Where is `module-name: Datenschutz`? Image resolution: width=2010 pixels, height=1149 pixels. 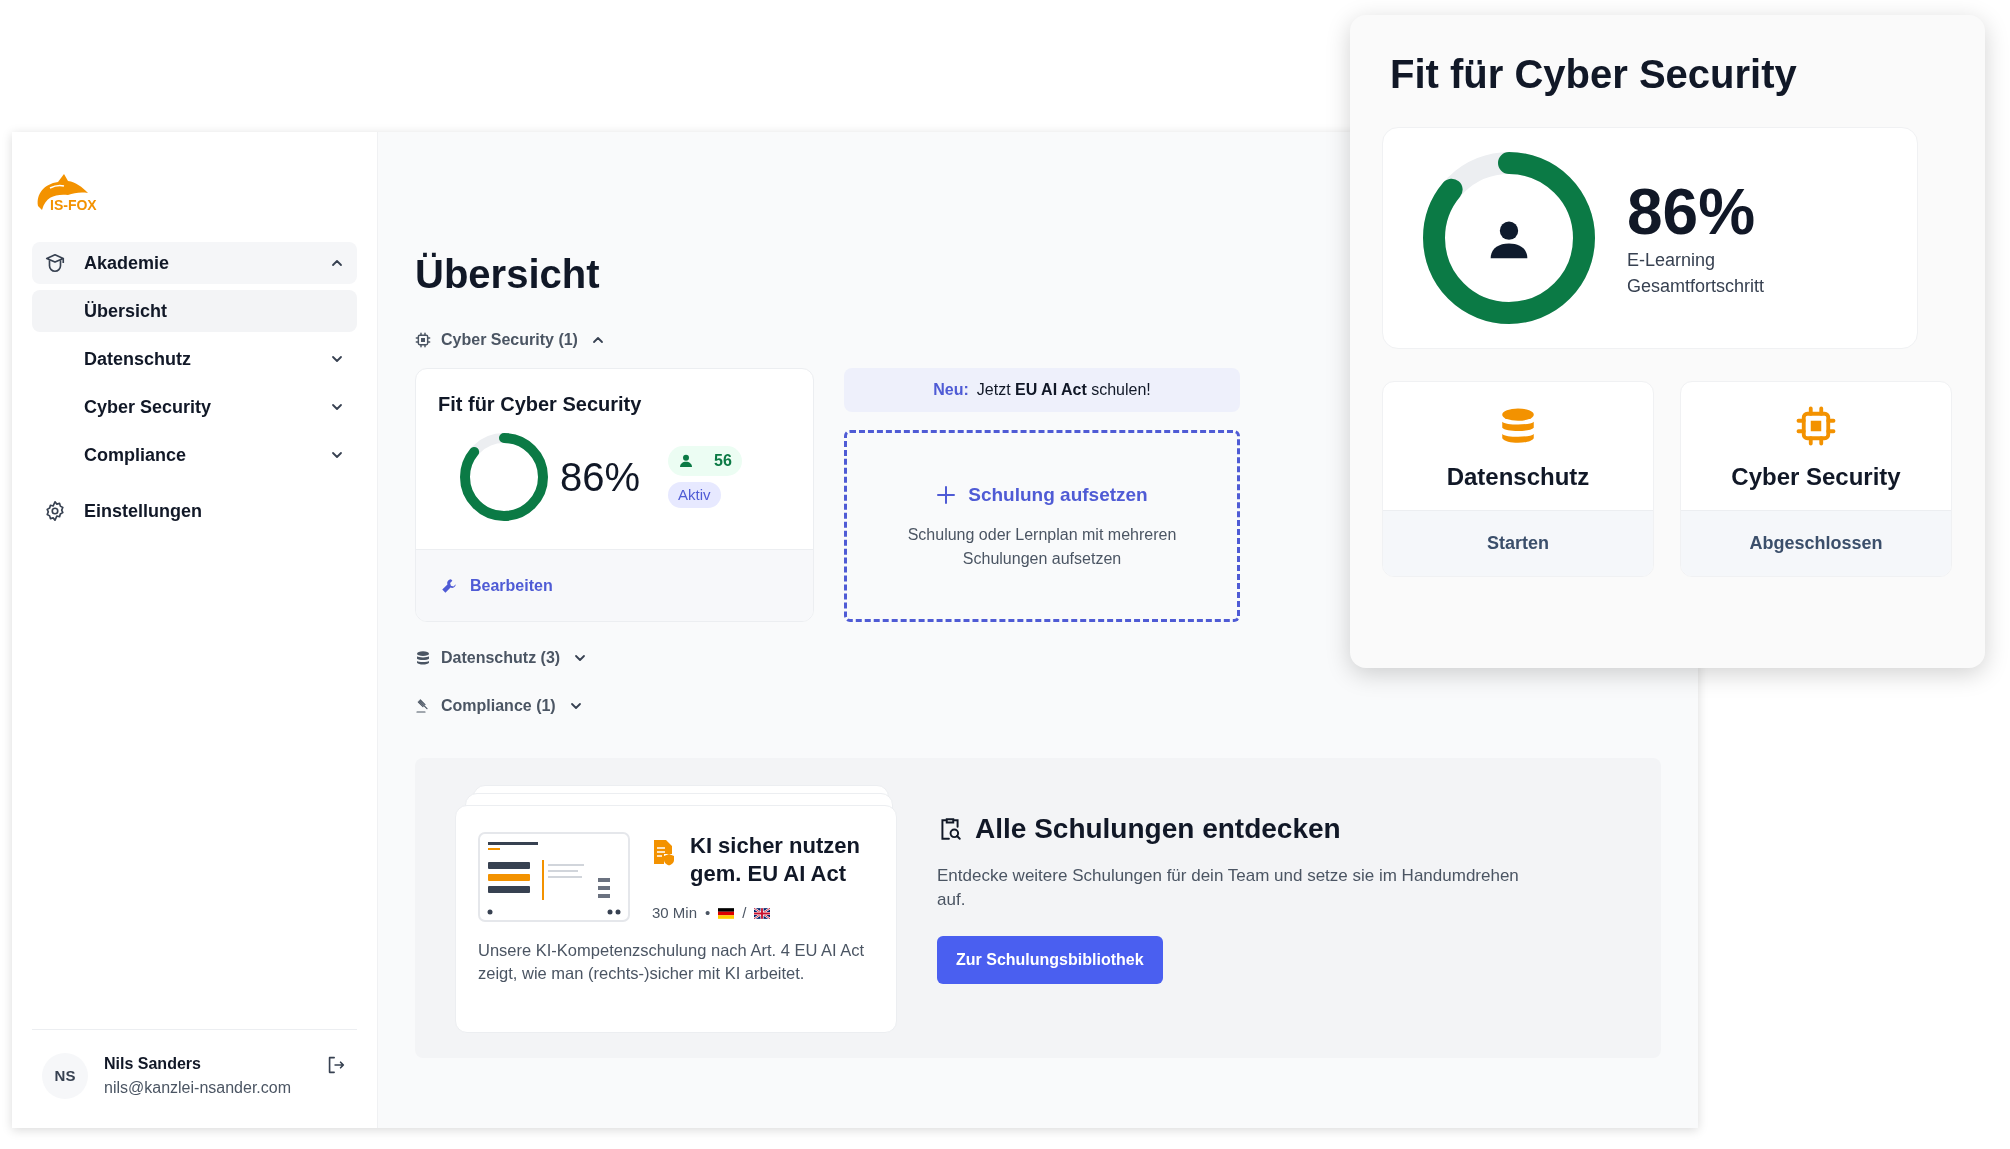 module-name: Datenschutz is located at coordinates (1518, 477).